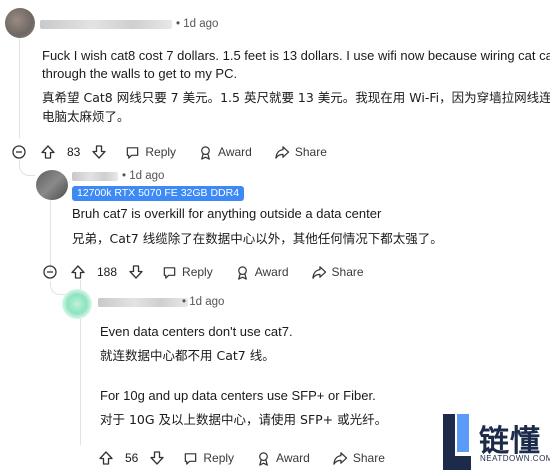  Describe the element at coordinates (158, 193) in the screenshot. I see `user-flair: 12700k RTX 5070 FE 32GB DDR4` at that location.